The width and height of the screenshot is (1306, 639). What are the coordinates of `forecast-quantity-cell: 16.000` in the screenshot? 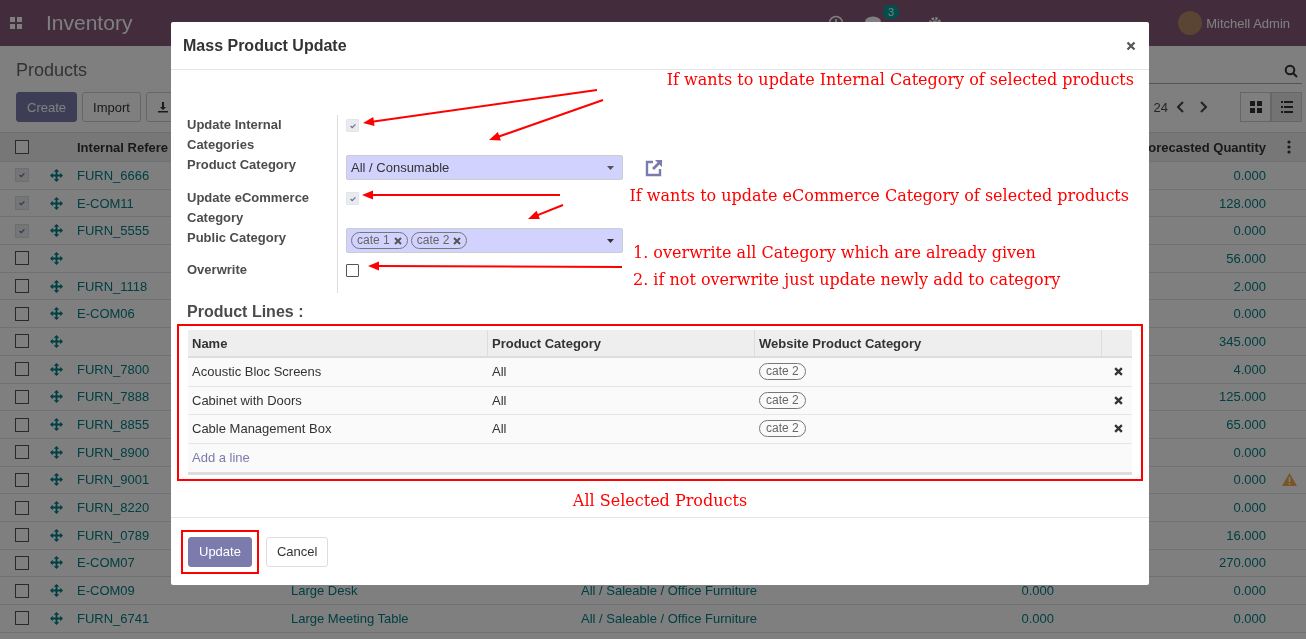 It's located at (1246, 535).